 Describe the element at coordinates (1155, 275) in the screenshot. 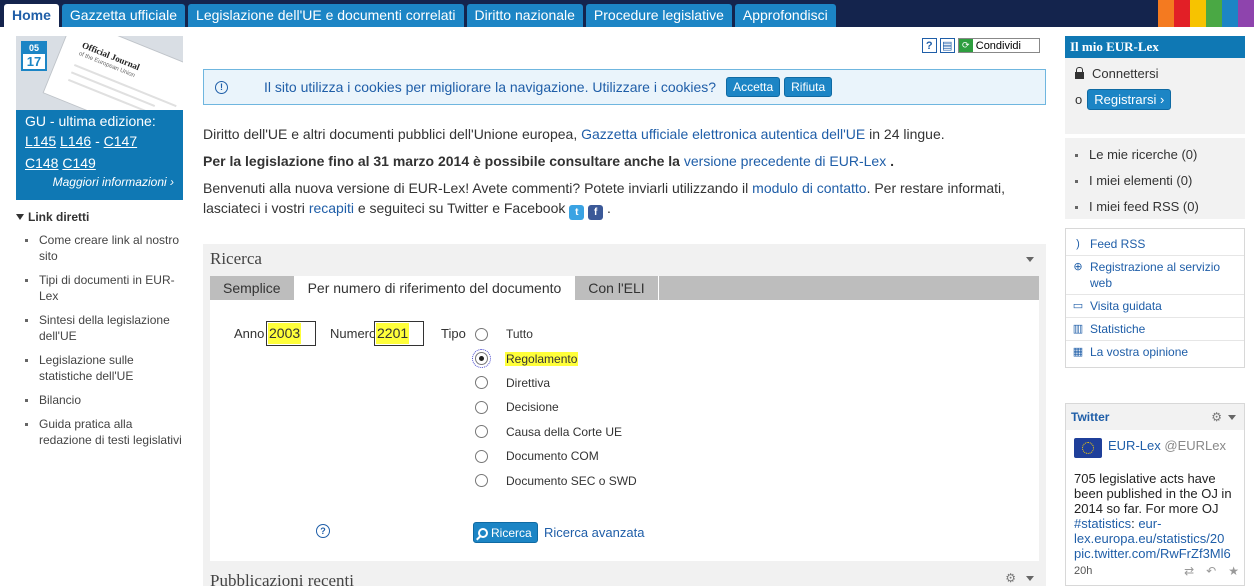

I see `service-web-service-registration: ⊕ Registrazione al servizio web` at that location.